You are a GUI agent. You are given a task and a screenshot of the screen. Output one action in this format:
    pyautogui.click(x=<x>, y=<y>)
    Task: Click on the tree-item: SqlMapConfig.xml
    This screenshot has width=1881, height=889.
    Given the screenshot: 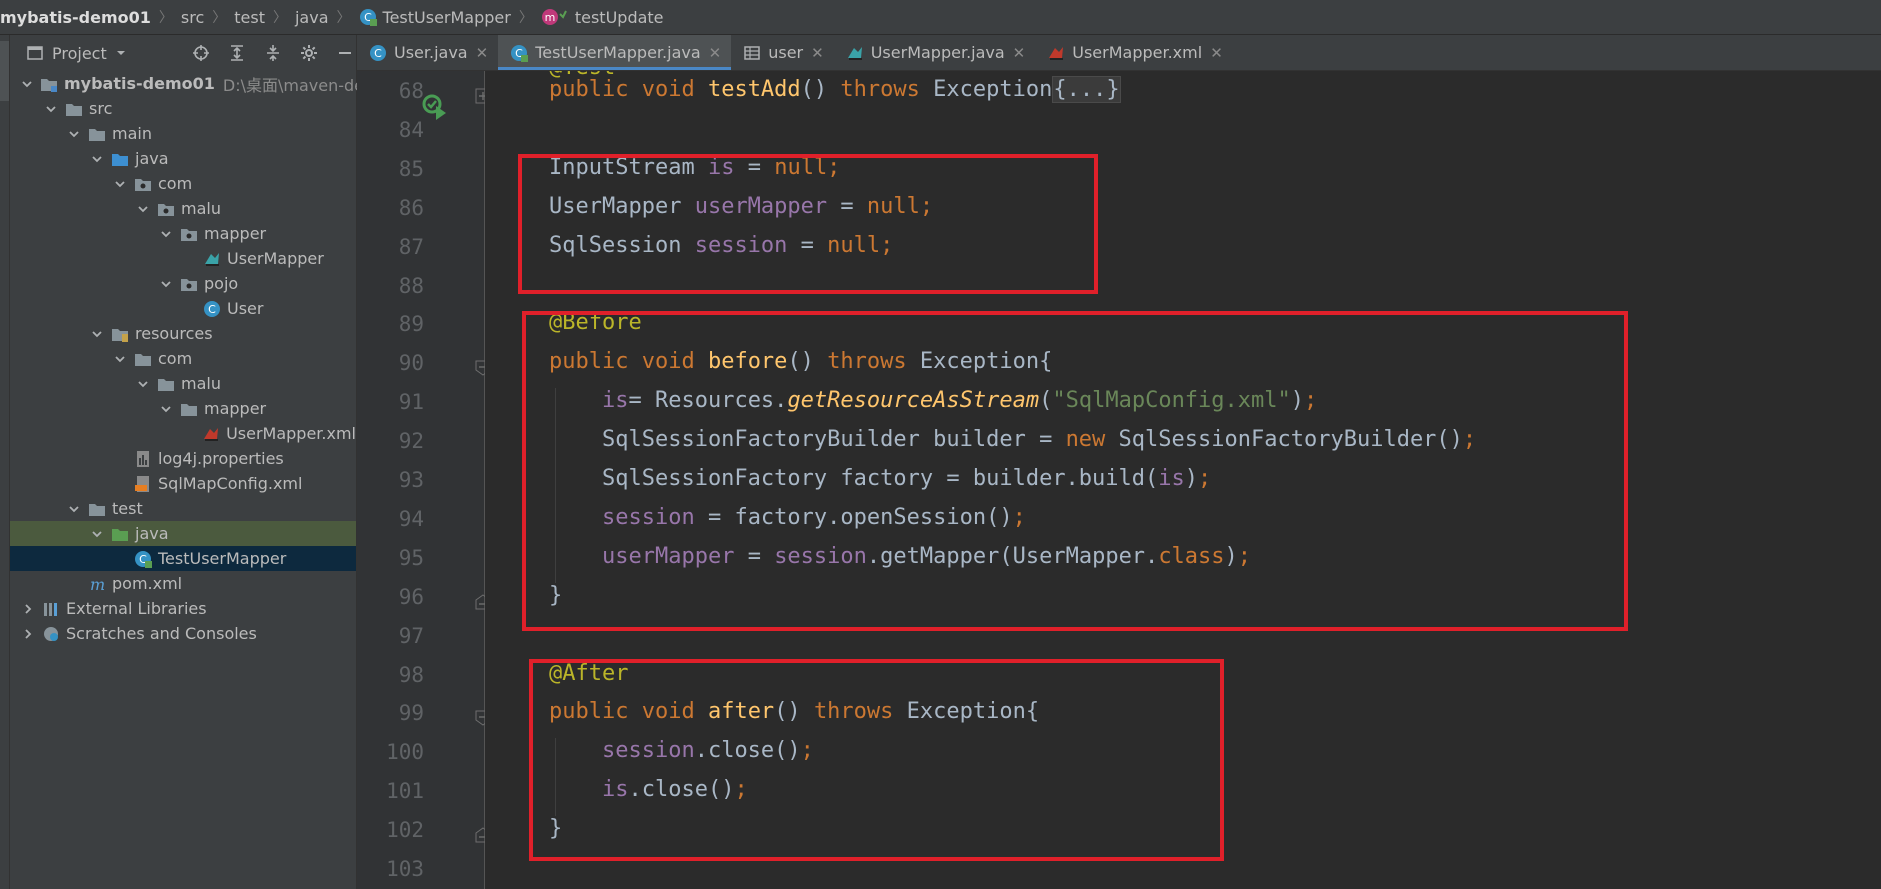 What is the action you would take?
    pyautogui.click(x=183, y=483)
    